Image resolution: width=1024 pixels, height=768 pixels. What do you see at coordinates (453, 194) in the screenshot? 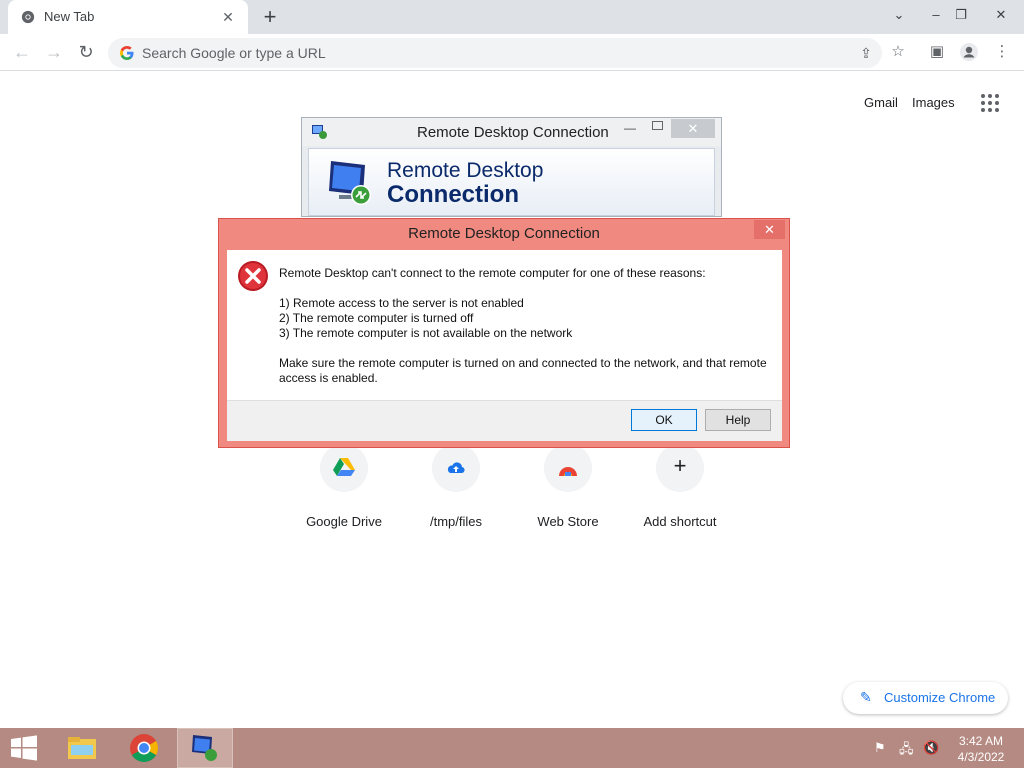
I see `banner-line2: Connection` at bounding box center [453, 194].